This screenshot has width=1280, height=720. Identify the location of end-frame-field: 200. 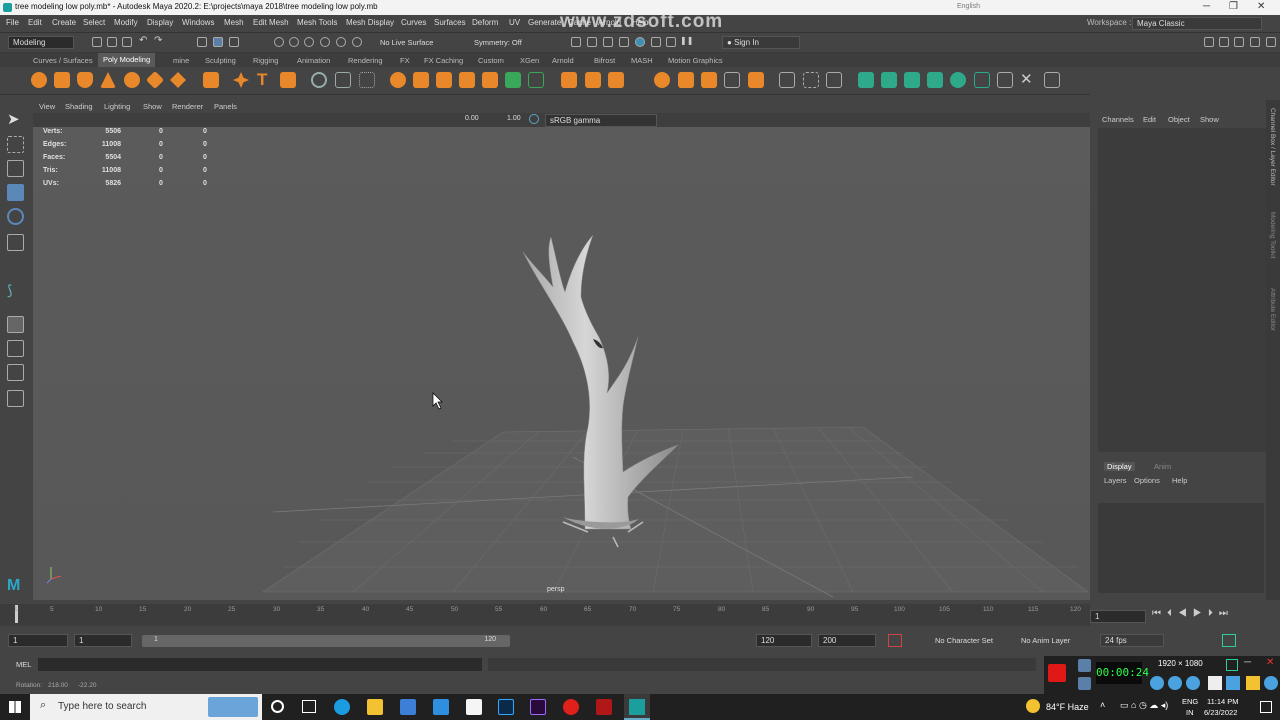
(847, 640).